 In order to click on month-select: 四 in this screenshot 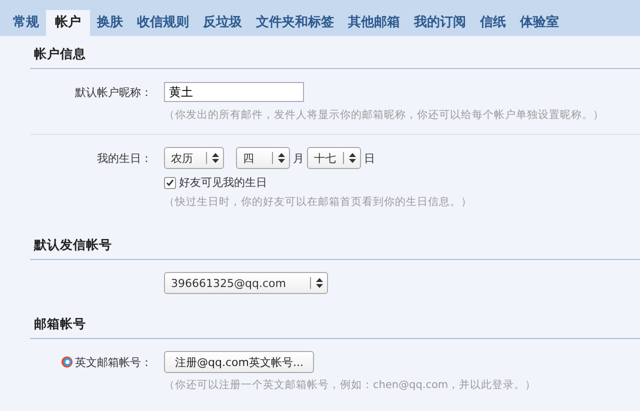, I will do `click(263, 158)`.